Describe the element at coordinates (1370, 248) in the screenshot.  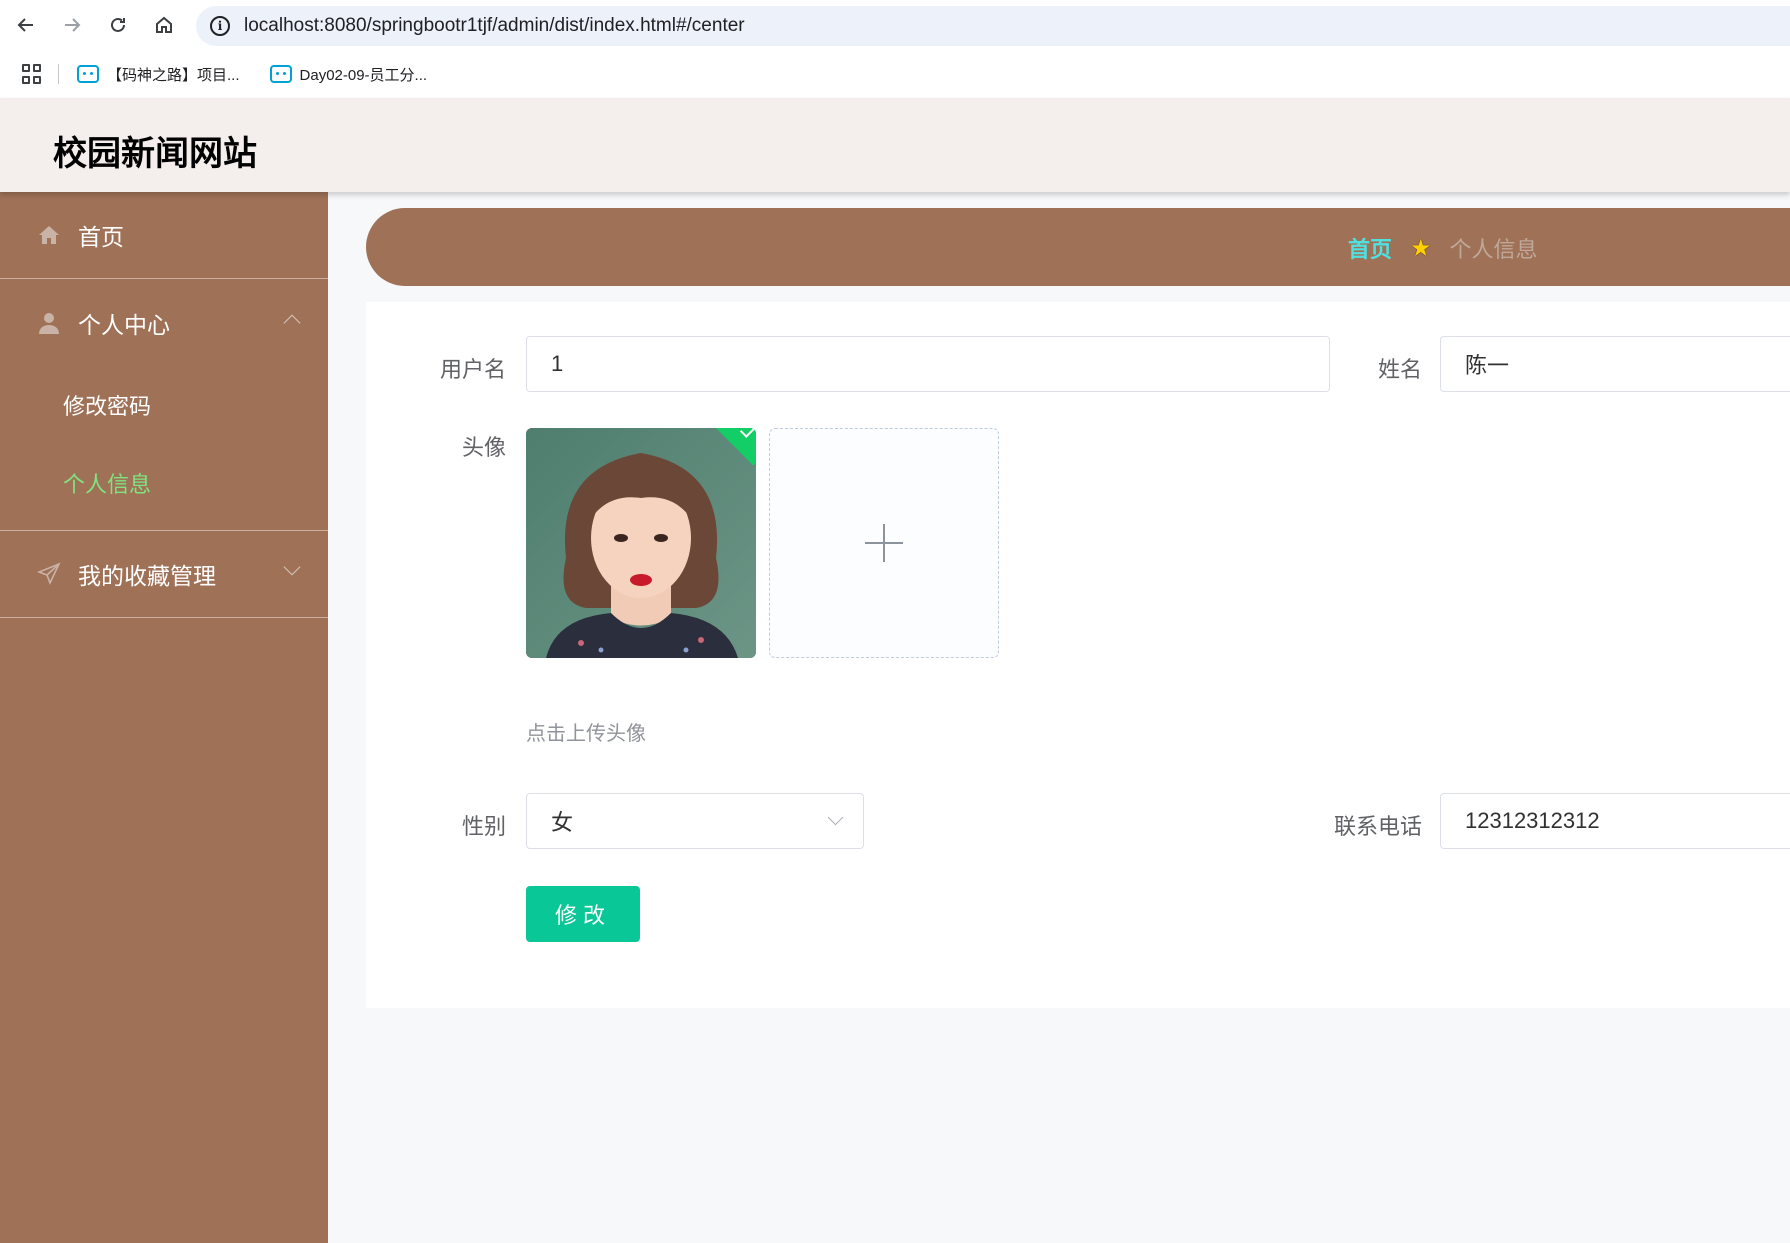
I see `breadcrumb-home-link: 首页` at that location.